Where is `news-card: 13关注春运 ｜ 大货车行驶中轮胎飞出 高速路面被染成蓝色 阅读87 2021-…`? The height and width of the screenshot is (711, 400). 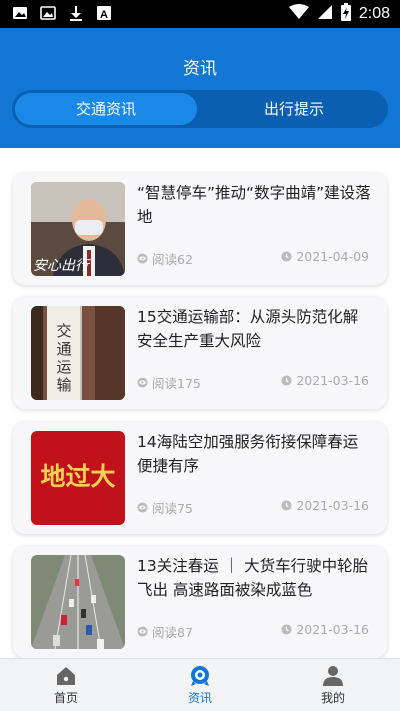 news-card: 13关注春运 ｜ 大货车行驶中轮胎飞出 高速路面被染成蓝色 阅读87 2021-… is located at coordinates (200, 602).